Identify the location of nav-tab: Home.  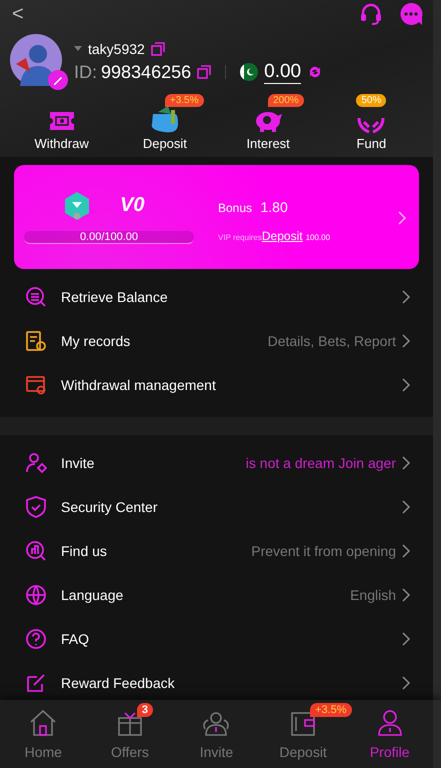
(43, 734).